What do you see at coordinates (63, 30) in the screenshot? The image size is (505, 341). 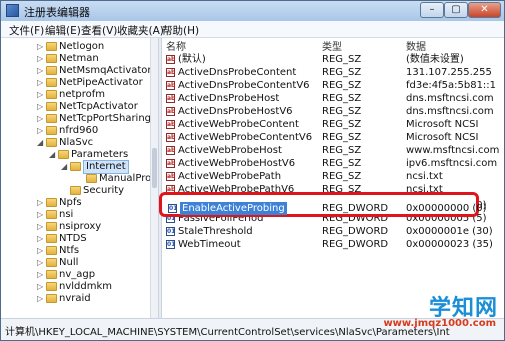 I see `menu-edit: 编辑(E)` at bounding box center [63, 30].